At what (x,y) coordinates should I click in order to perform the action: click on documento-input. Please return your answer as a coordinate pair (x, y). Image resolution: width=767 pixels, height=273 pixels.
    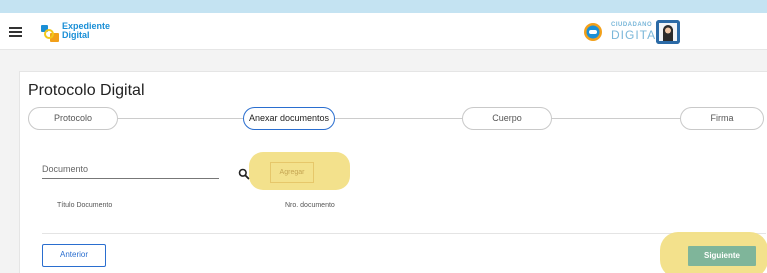
    Looking at the image, I should click on (130, 178).